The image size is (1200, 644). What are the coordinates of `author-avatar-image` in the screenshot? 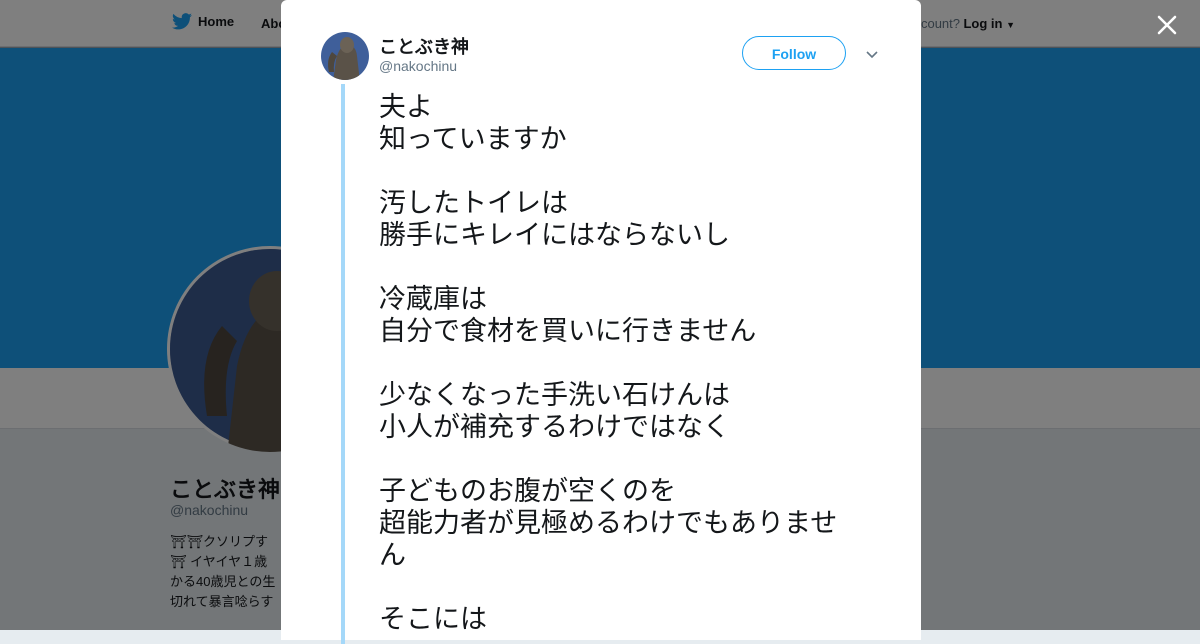 It's located at (345, 56).